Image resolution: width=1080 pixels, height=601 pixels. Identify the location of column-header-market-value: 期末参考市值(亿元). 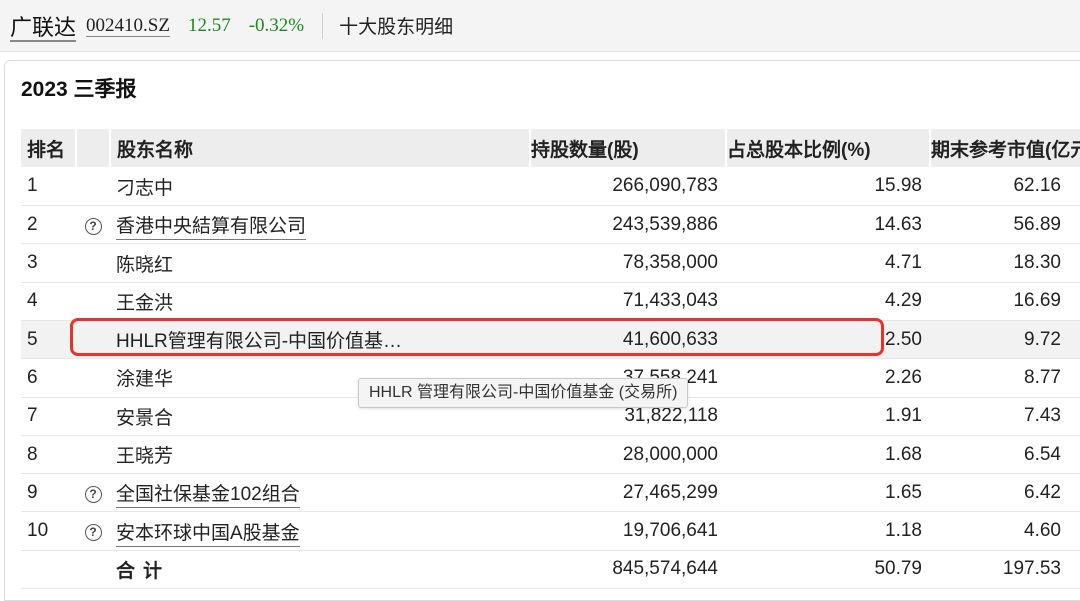
(1005, 148).